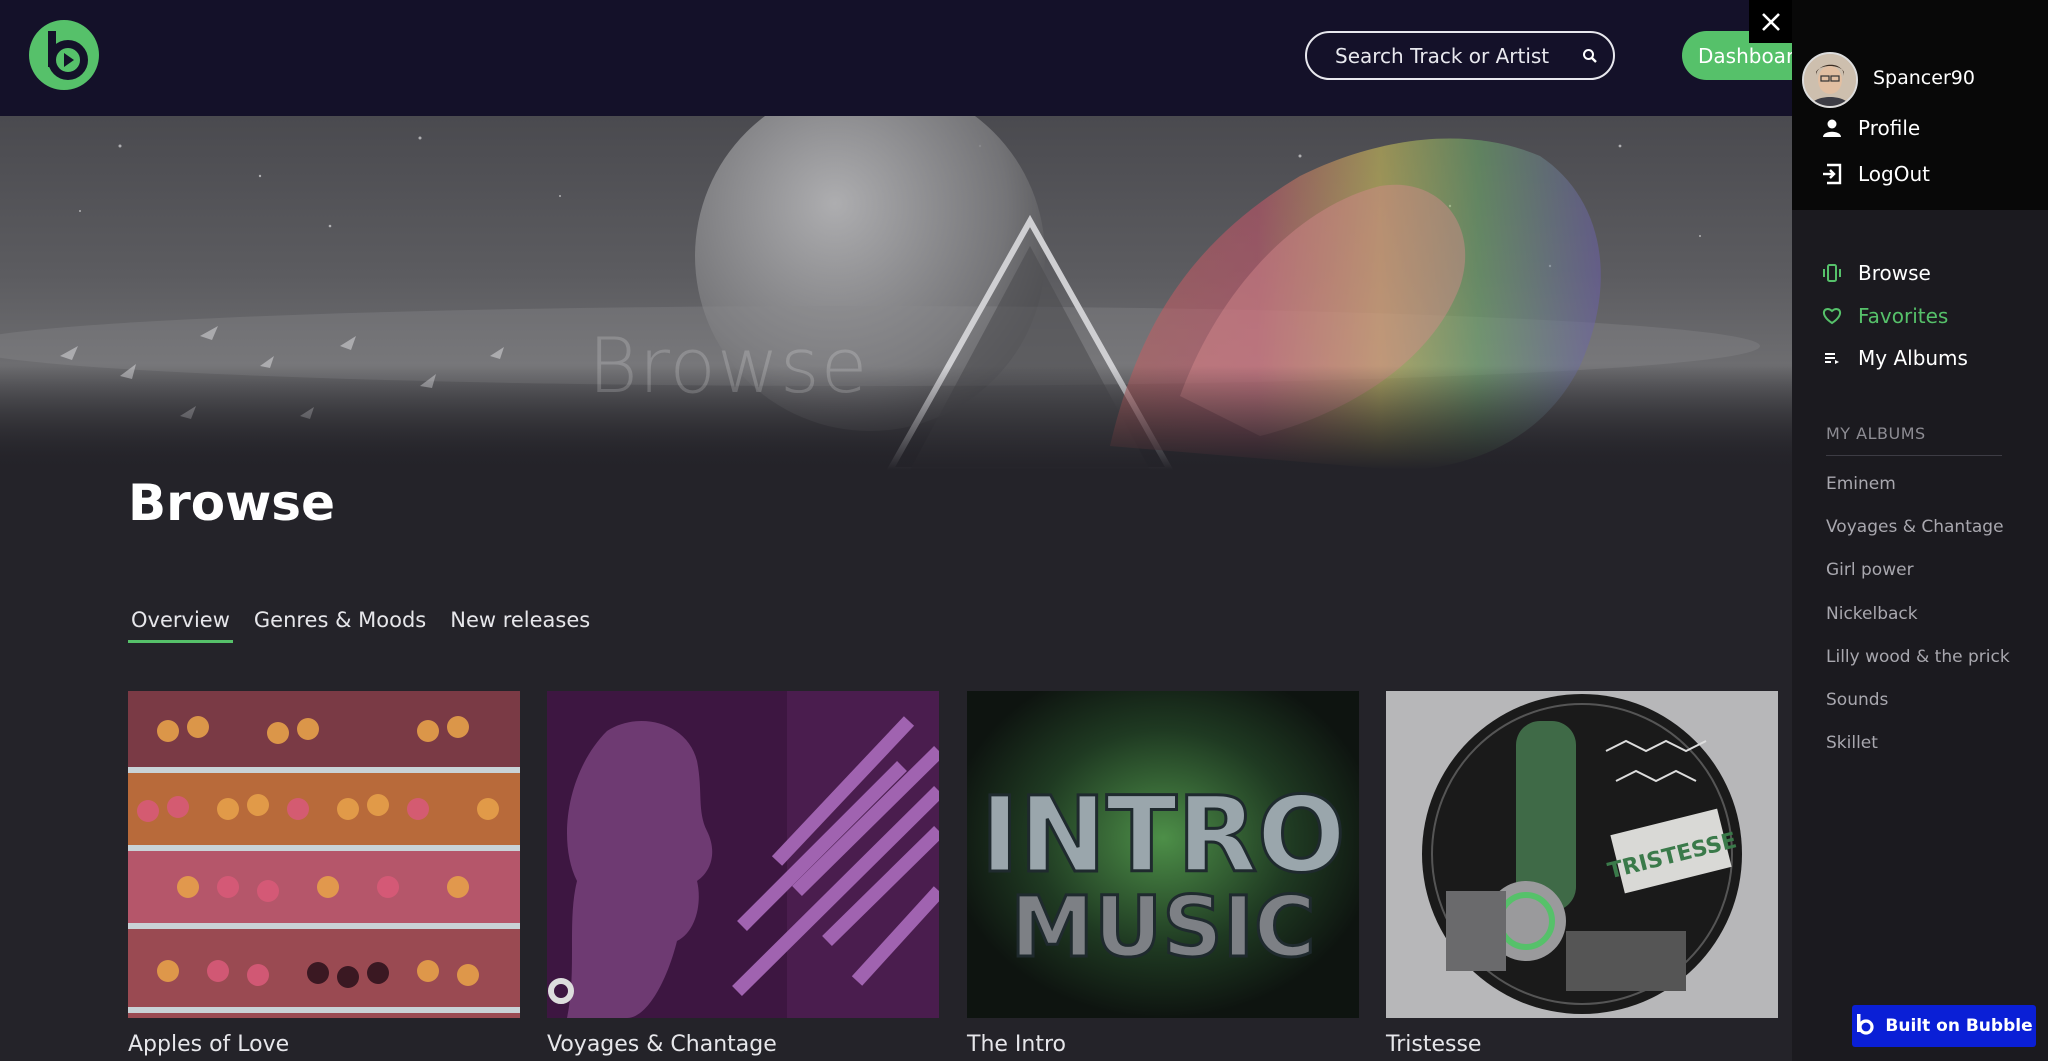 The height and width of the screenshot is (1061, 2048). Describe the element at coordinates (1830, 80) in the screenshot. I see `avatar` at that location.